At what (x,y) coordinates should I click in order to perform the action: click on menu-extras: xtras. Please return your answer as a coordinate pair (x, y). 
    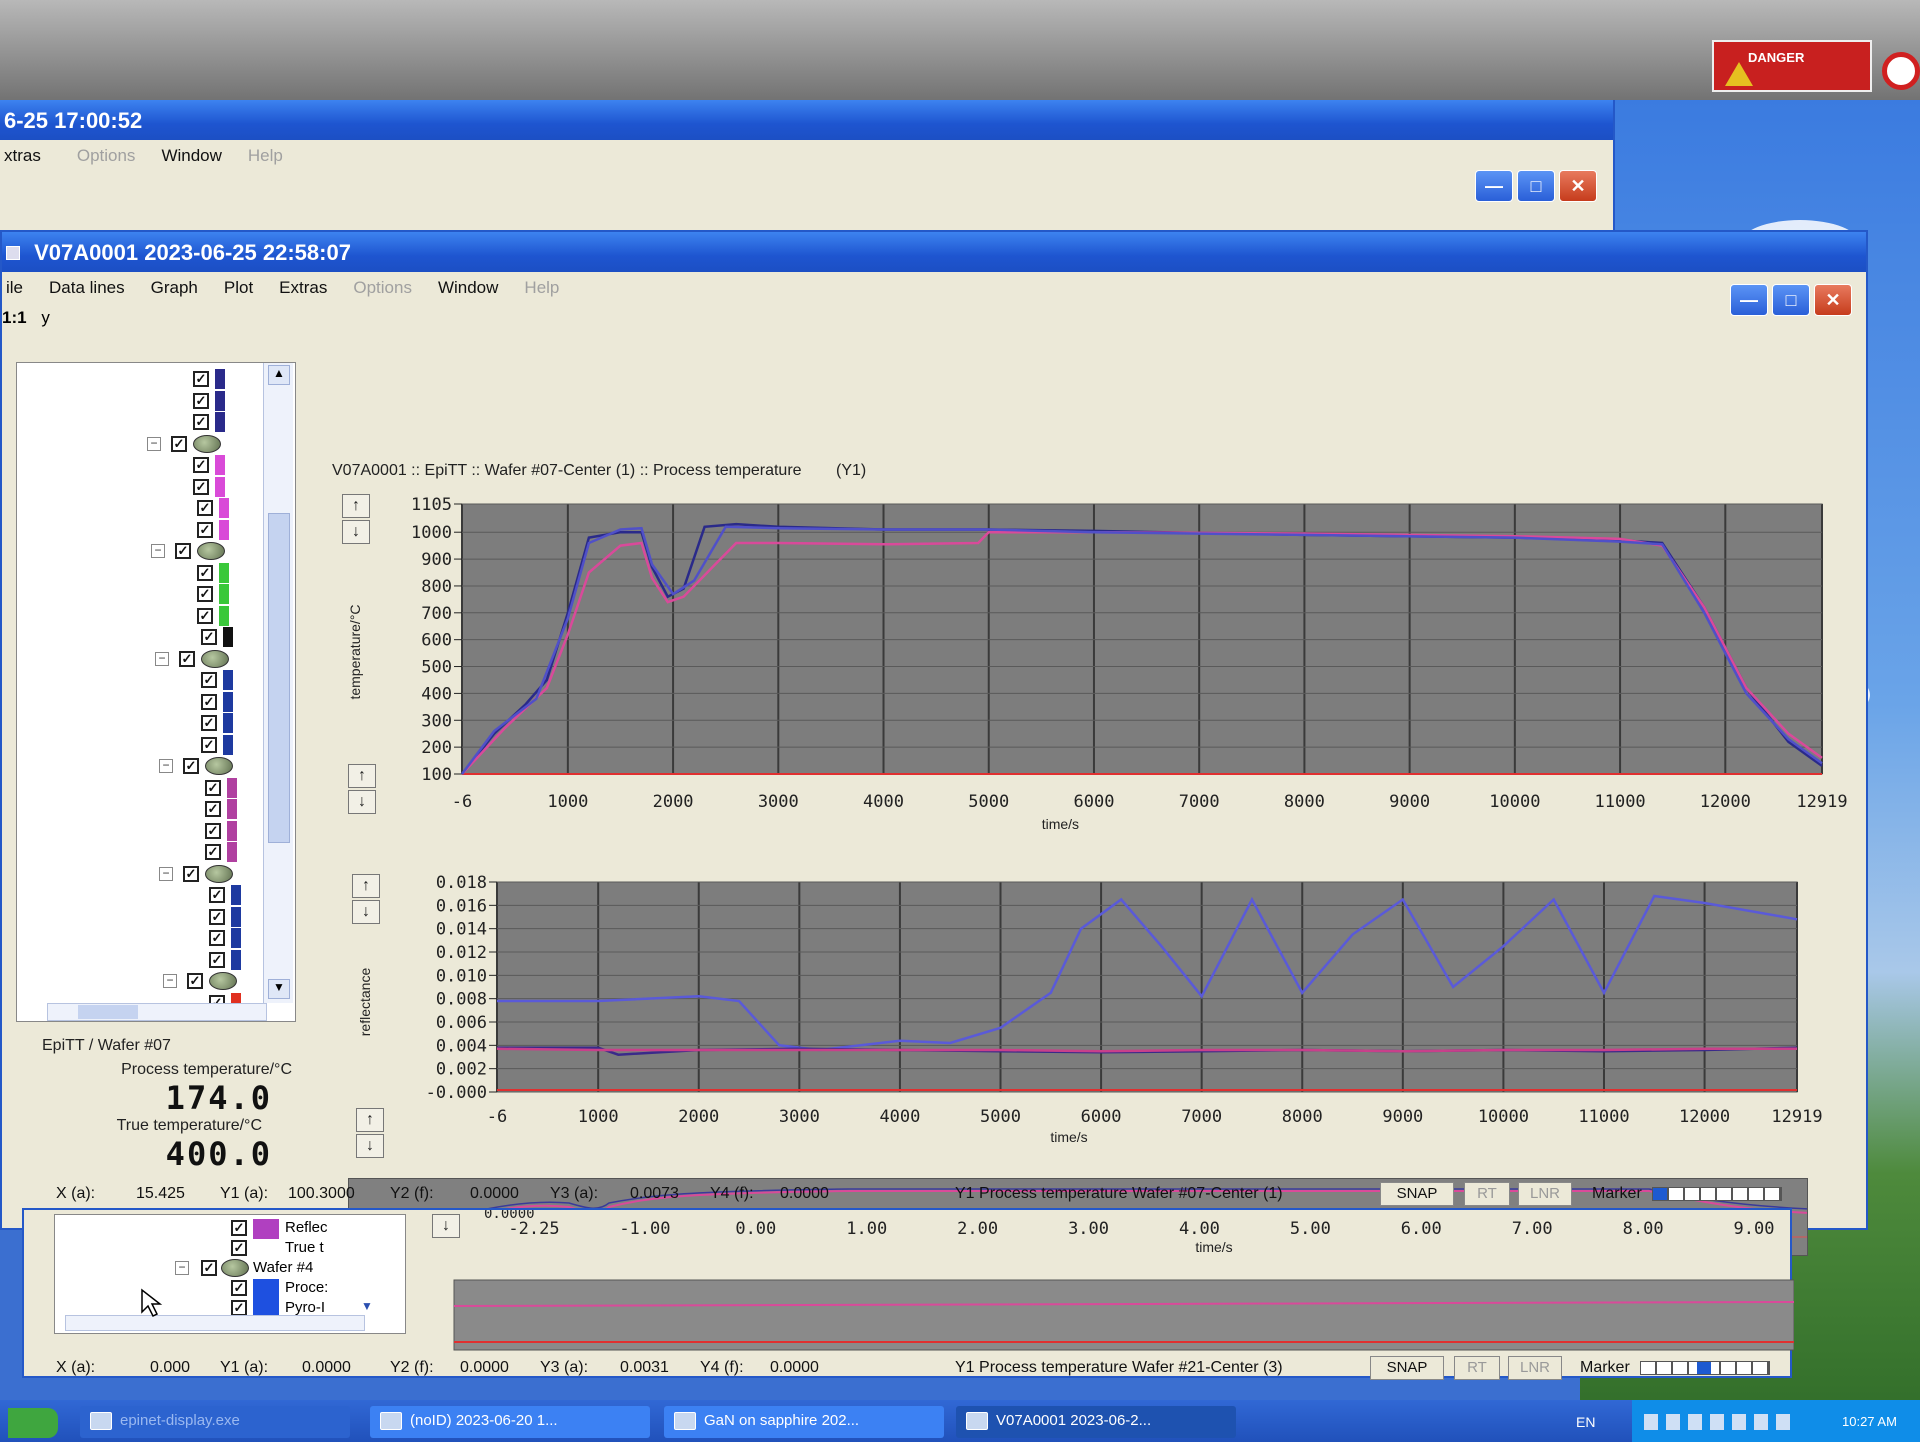
    Looking at the image, I should click on (22, 158).